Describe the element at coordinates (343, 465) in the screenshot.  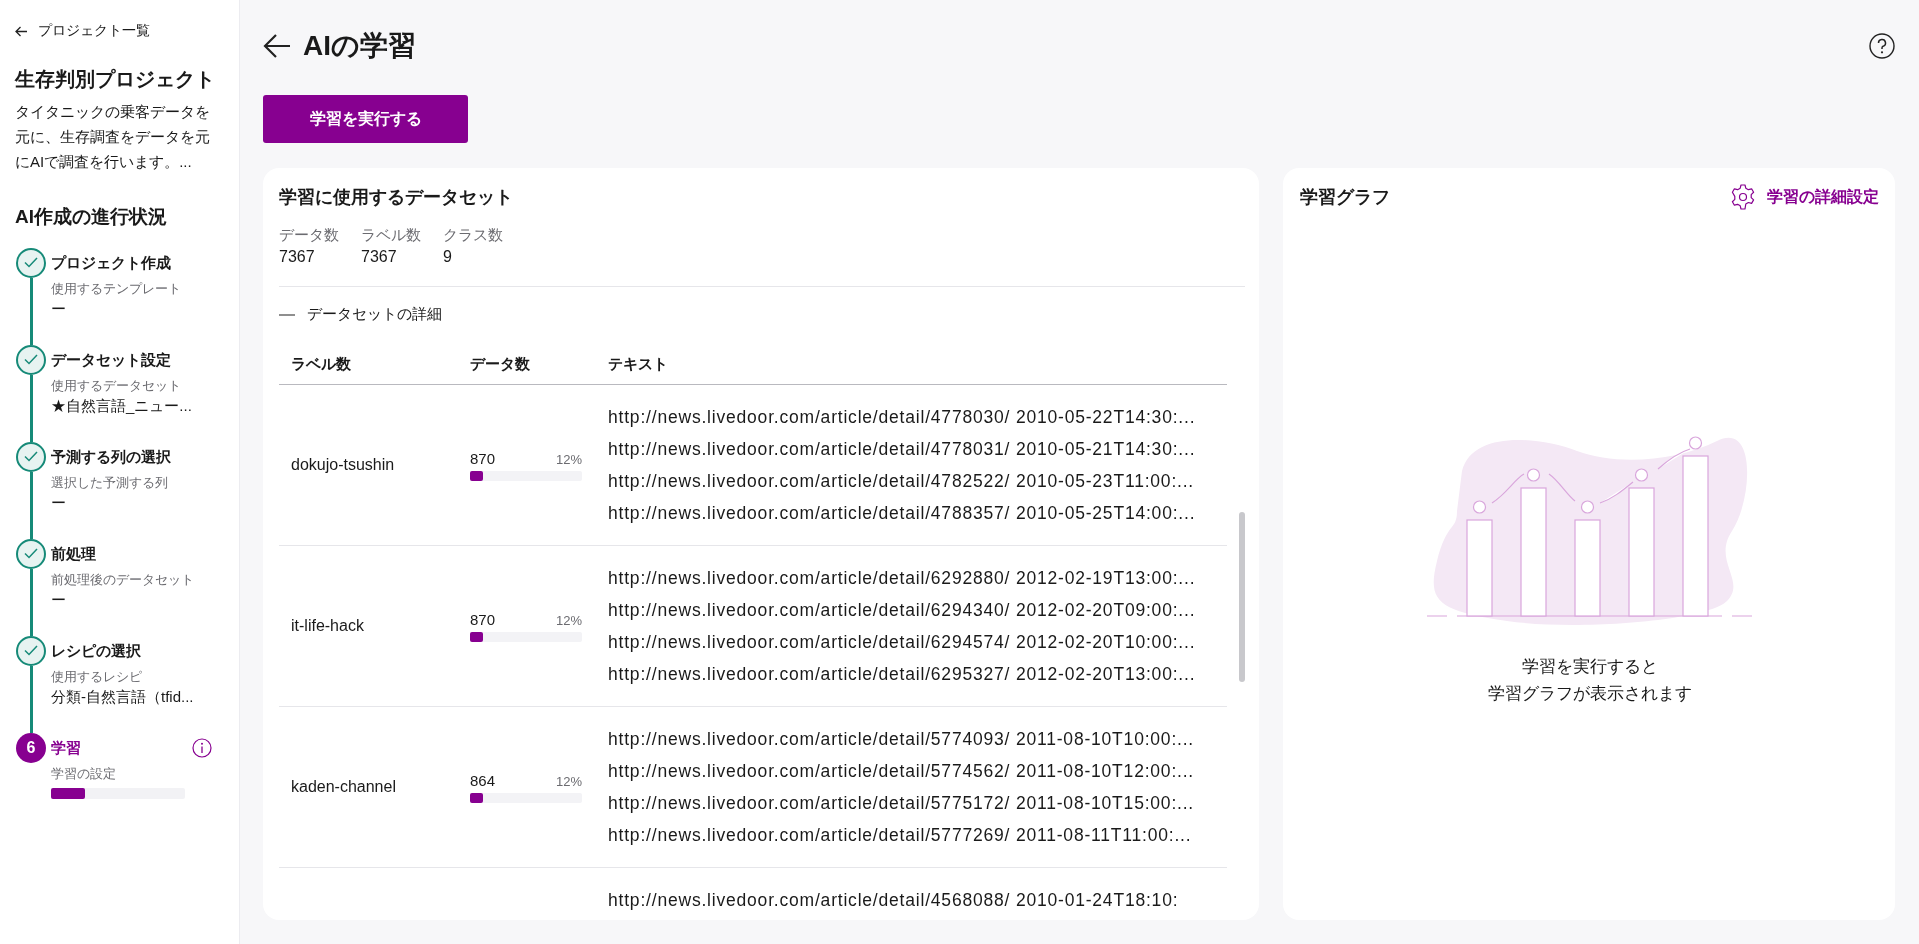
I see `row-label: dokujo-tsushin` at that location.